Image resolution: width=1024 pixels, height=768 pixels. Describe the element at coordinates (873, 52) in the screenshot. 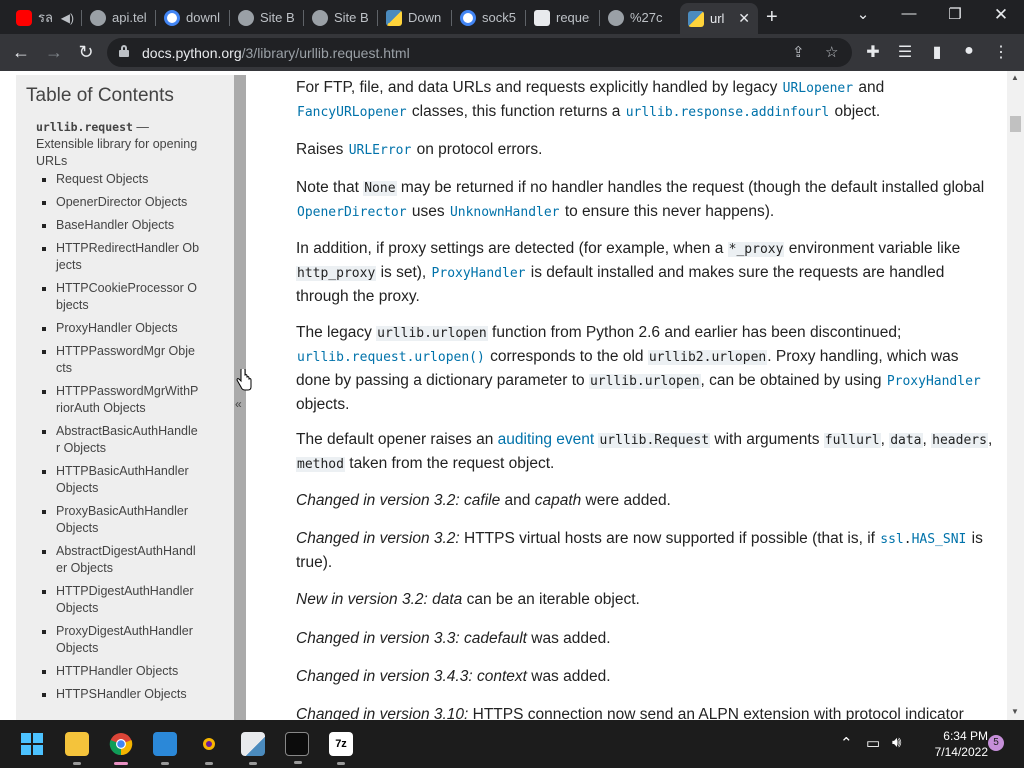

I see `extensions-icon: ✚` at that location.